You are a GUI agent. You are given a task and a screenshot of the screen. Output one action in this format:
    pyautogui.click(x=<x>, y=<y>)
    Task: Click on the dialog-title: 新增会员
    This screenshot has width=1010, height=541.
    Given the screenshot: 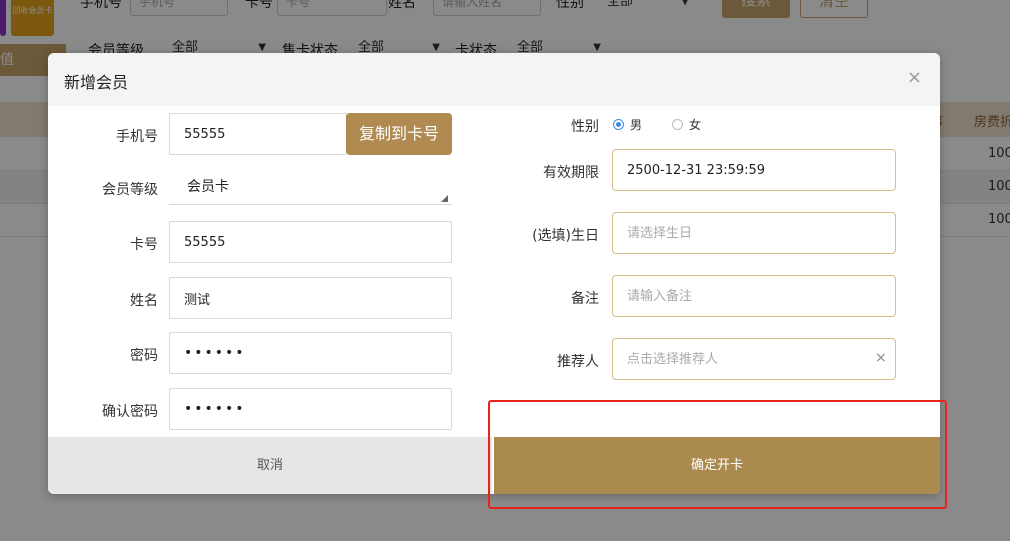 What is the action you would take?
    pyautogui.click(x=96, y=82)
    